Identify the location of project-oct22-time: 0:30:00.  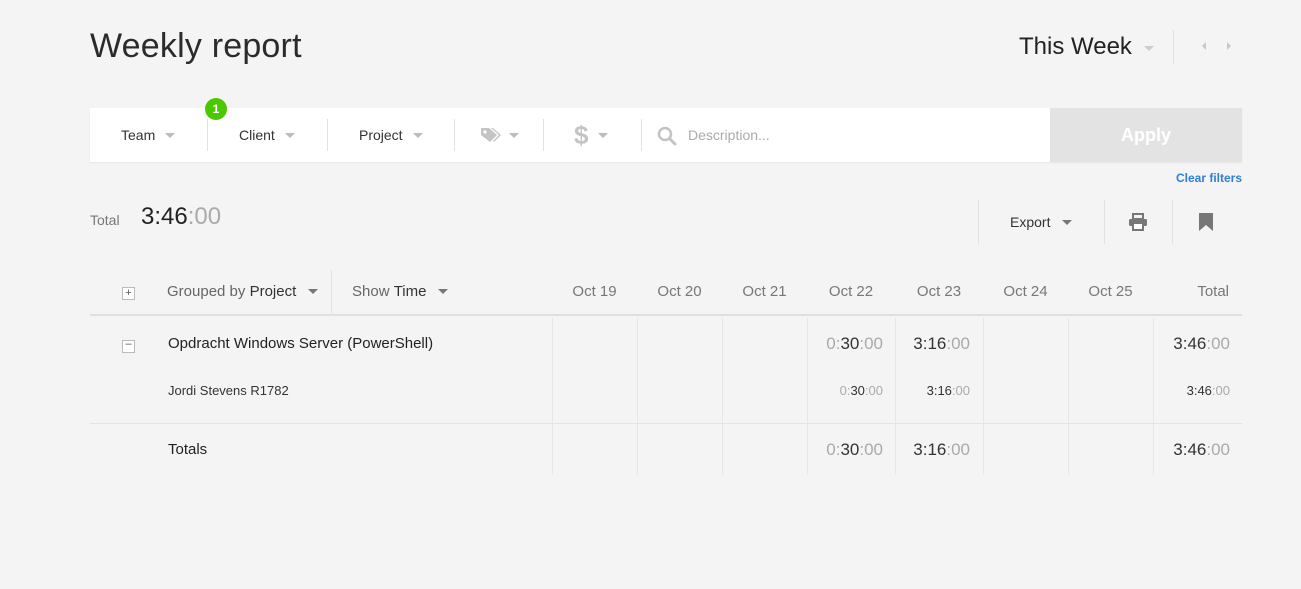
(845, 344).